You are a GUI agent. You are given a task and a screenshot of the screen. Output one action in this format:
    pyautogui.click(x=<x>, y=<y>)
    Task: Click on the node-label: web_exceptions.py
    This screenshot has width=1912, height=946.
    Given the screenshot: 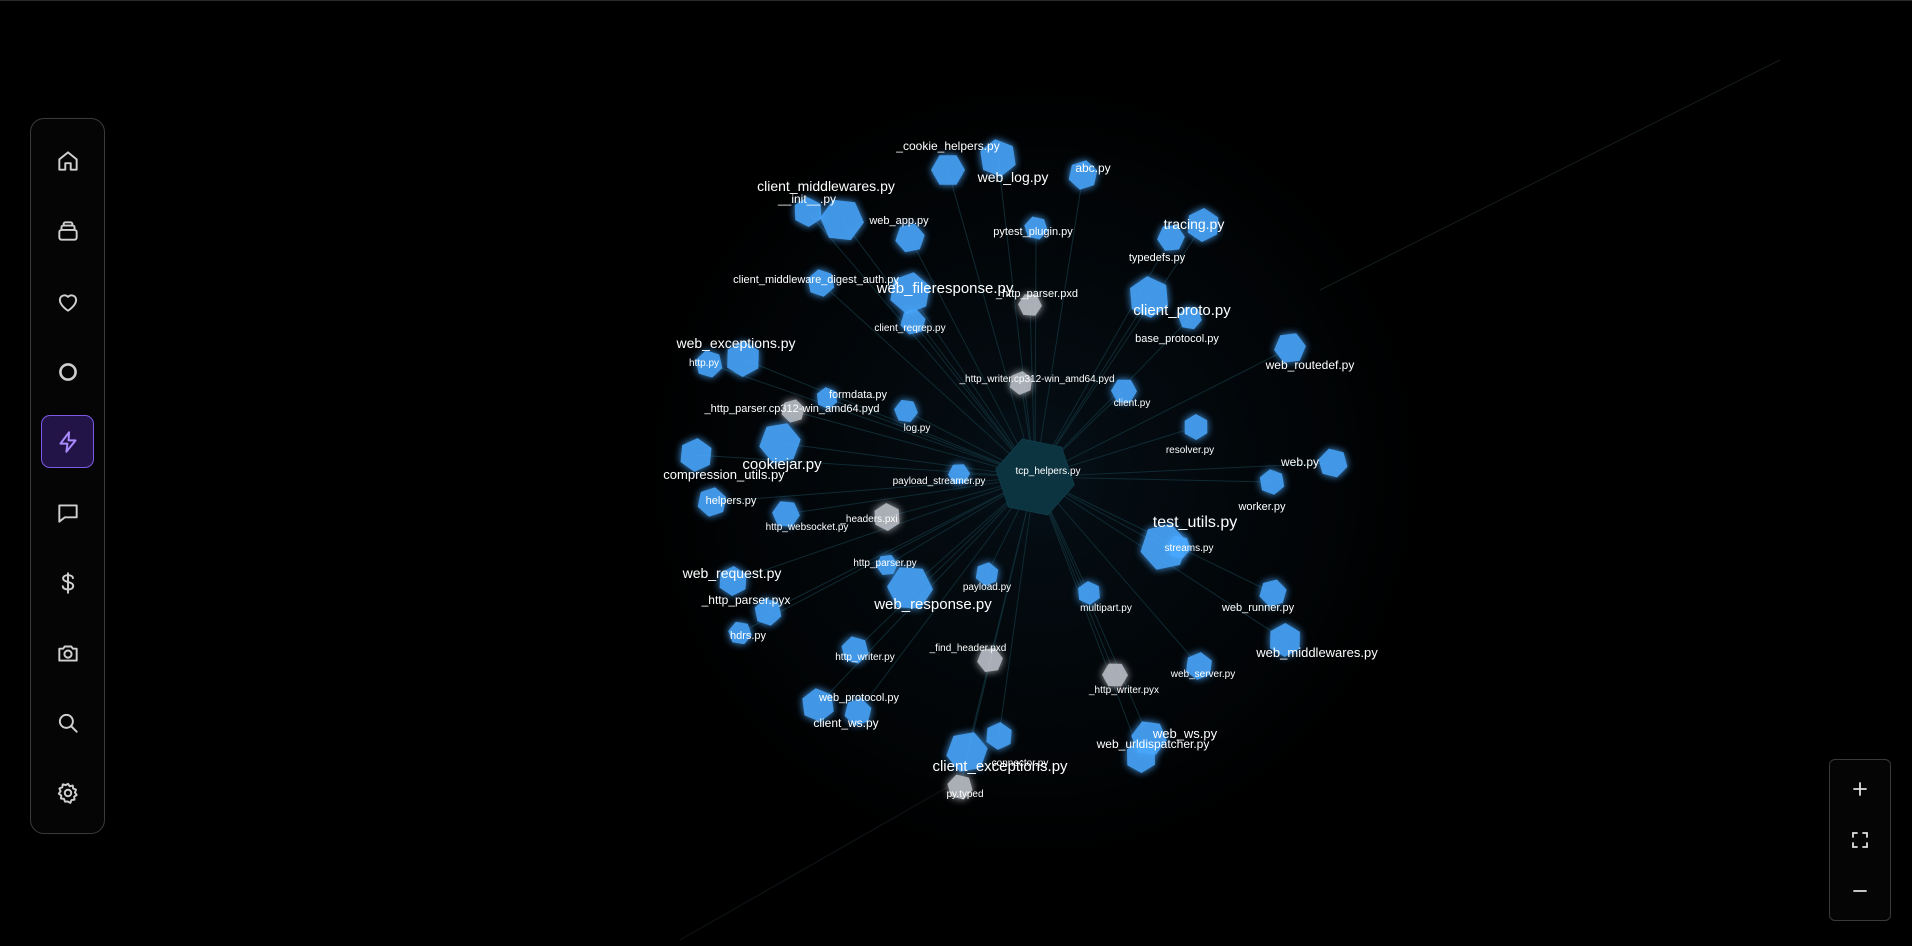 What is the action you would take?
    pyautogui.click(x=735, y=343)
    